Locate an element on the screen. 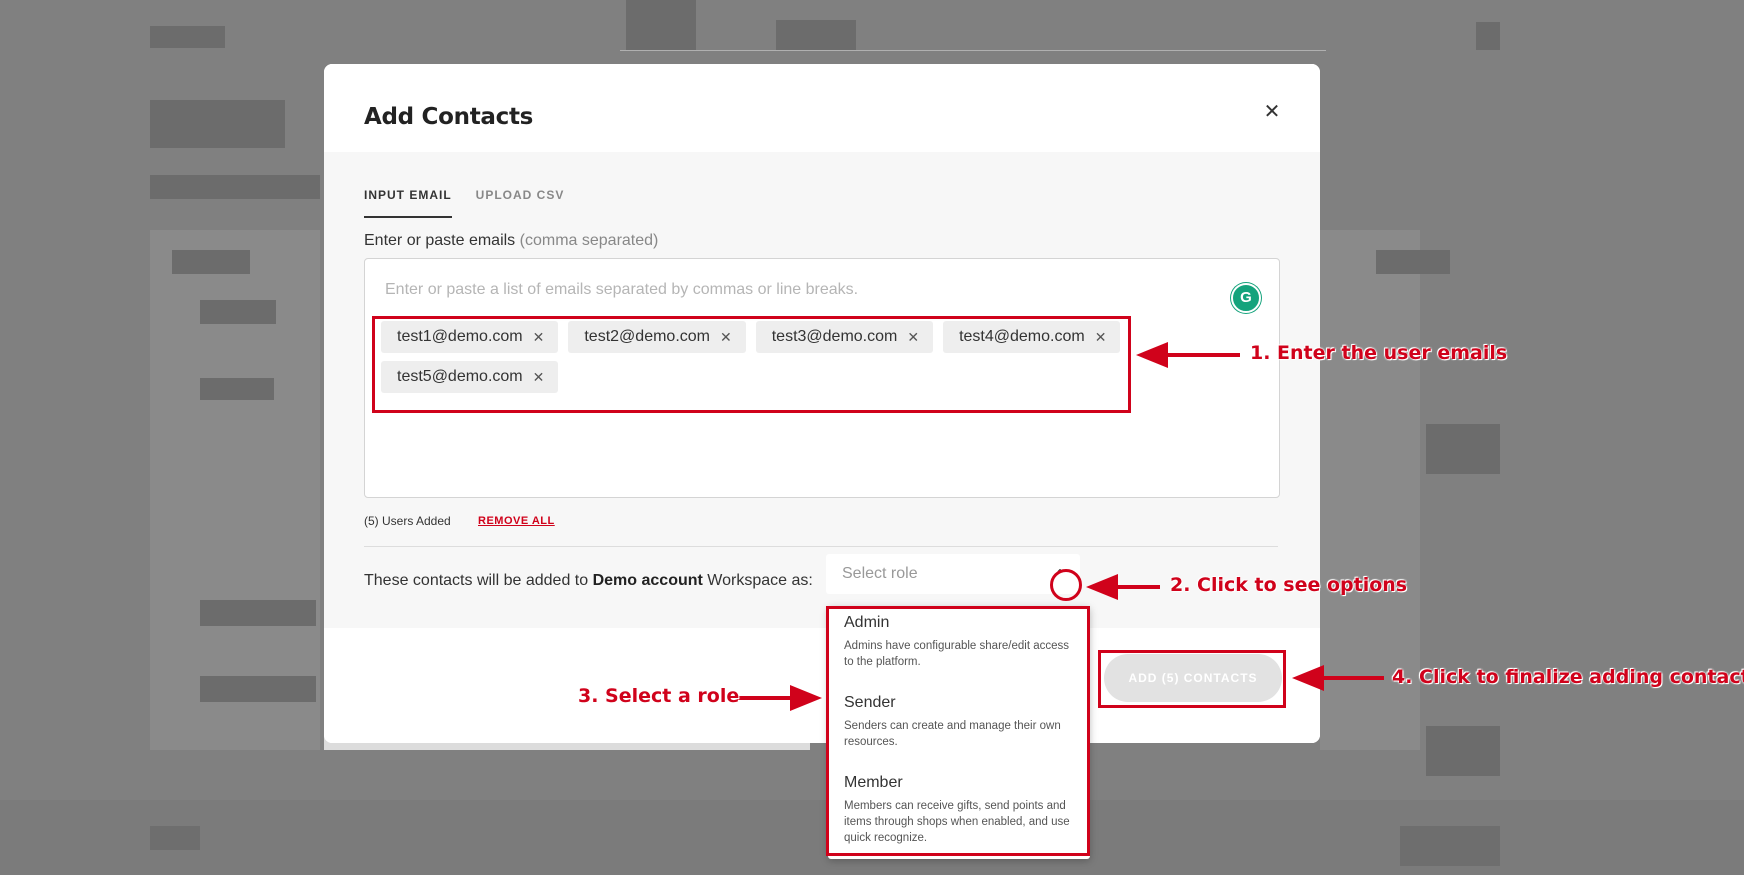 The width and height of the screenshot is (1744, 875). annotation-box-roles is located at coordinates (958, 731).